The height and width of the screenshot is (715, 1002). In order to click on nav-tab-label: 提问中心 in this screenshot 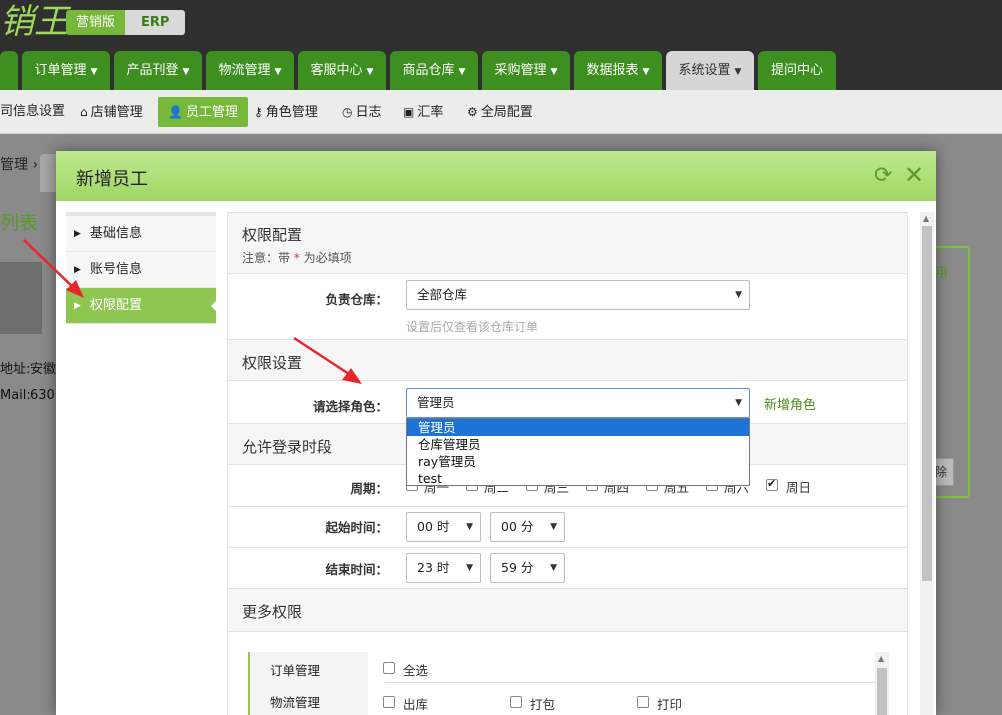, I will do `click(796, 70)`.